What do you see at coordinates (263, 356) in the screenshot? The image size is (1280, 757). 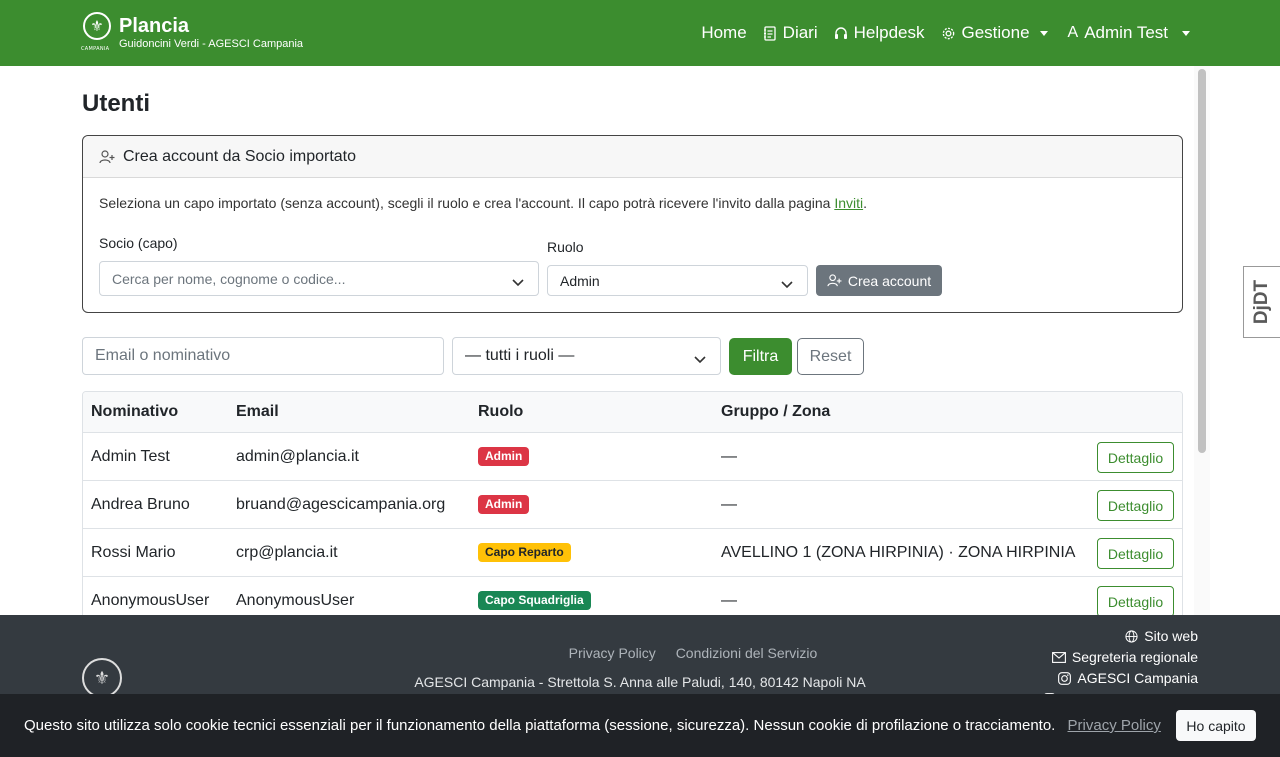 I see `search-input: Email o nominativo` at bounding box center [263, 356].